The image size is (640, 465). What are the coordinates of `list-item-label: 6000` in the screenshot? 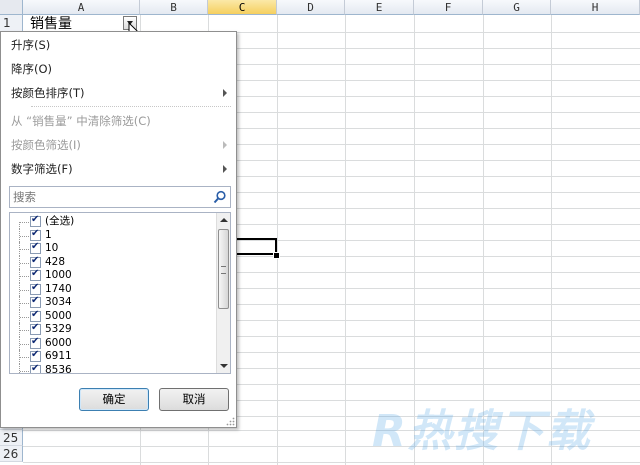 It's located at (58, 342).